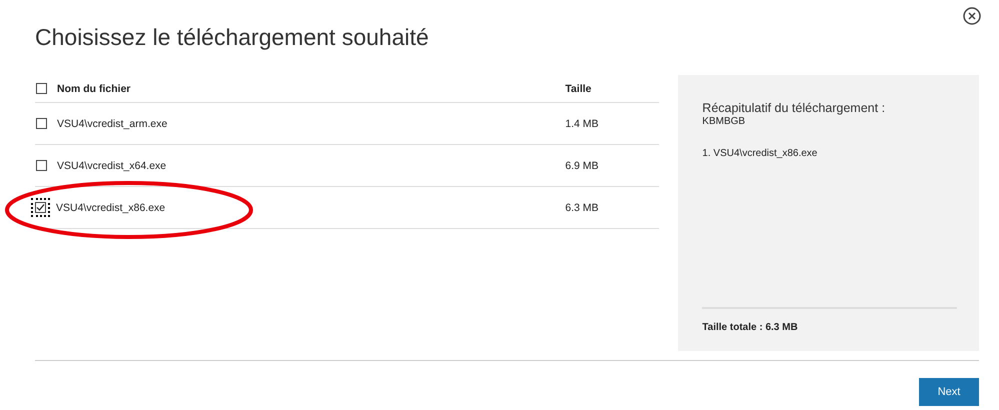 The width and height of the screenshot is (999, 410). I want to click on file-size: 6.9 MB, so click(582, 166).